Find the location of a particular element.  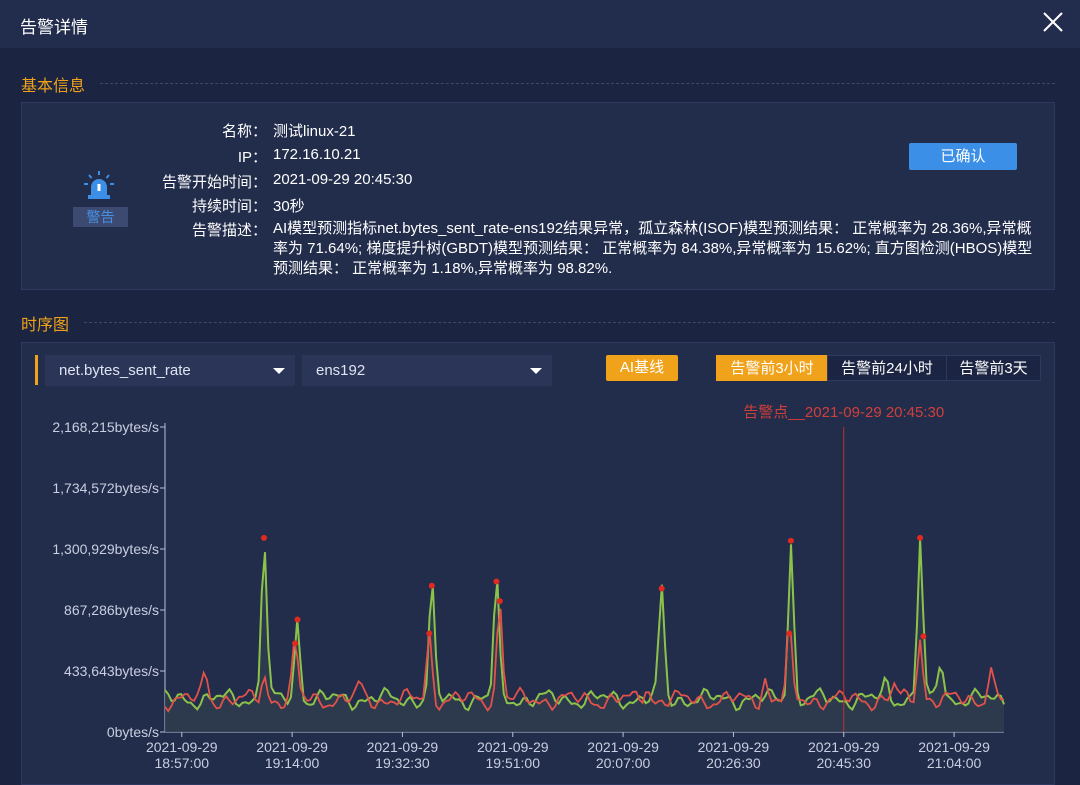

dialog-titlebar: 告警详情 is located at coordinates (540, 24).